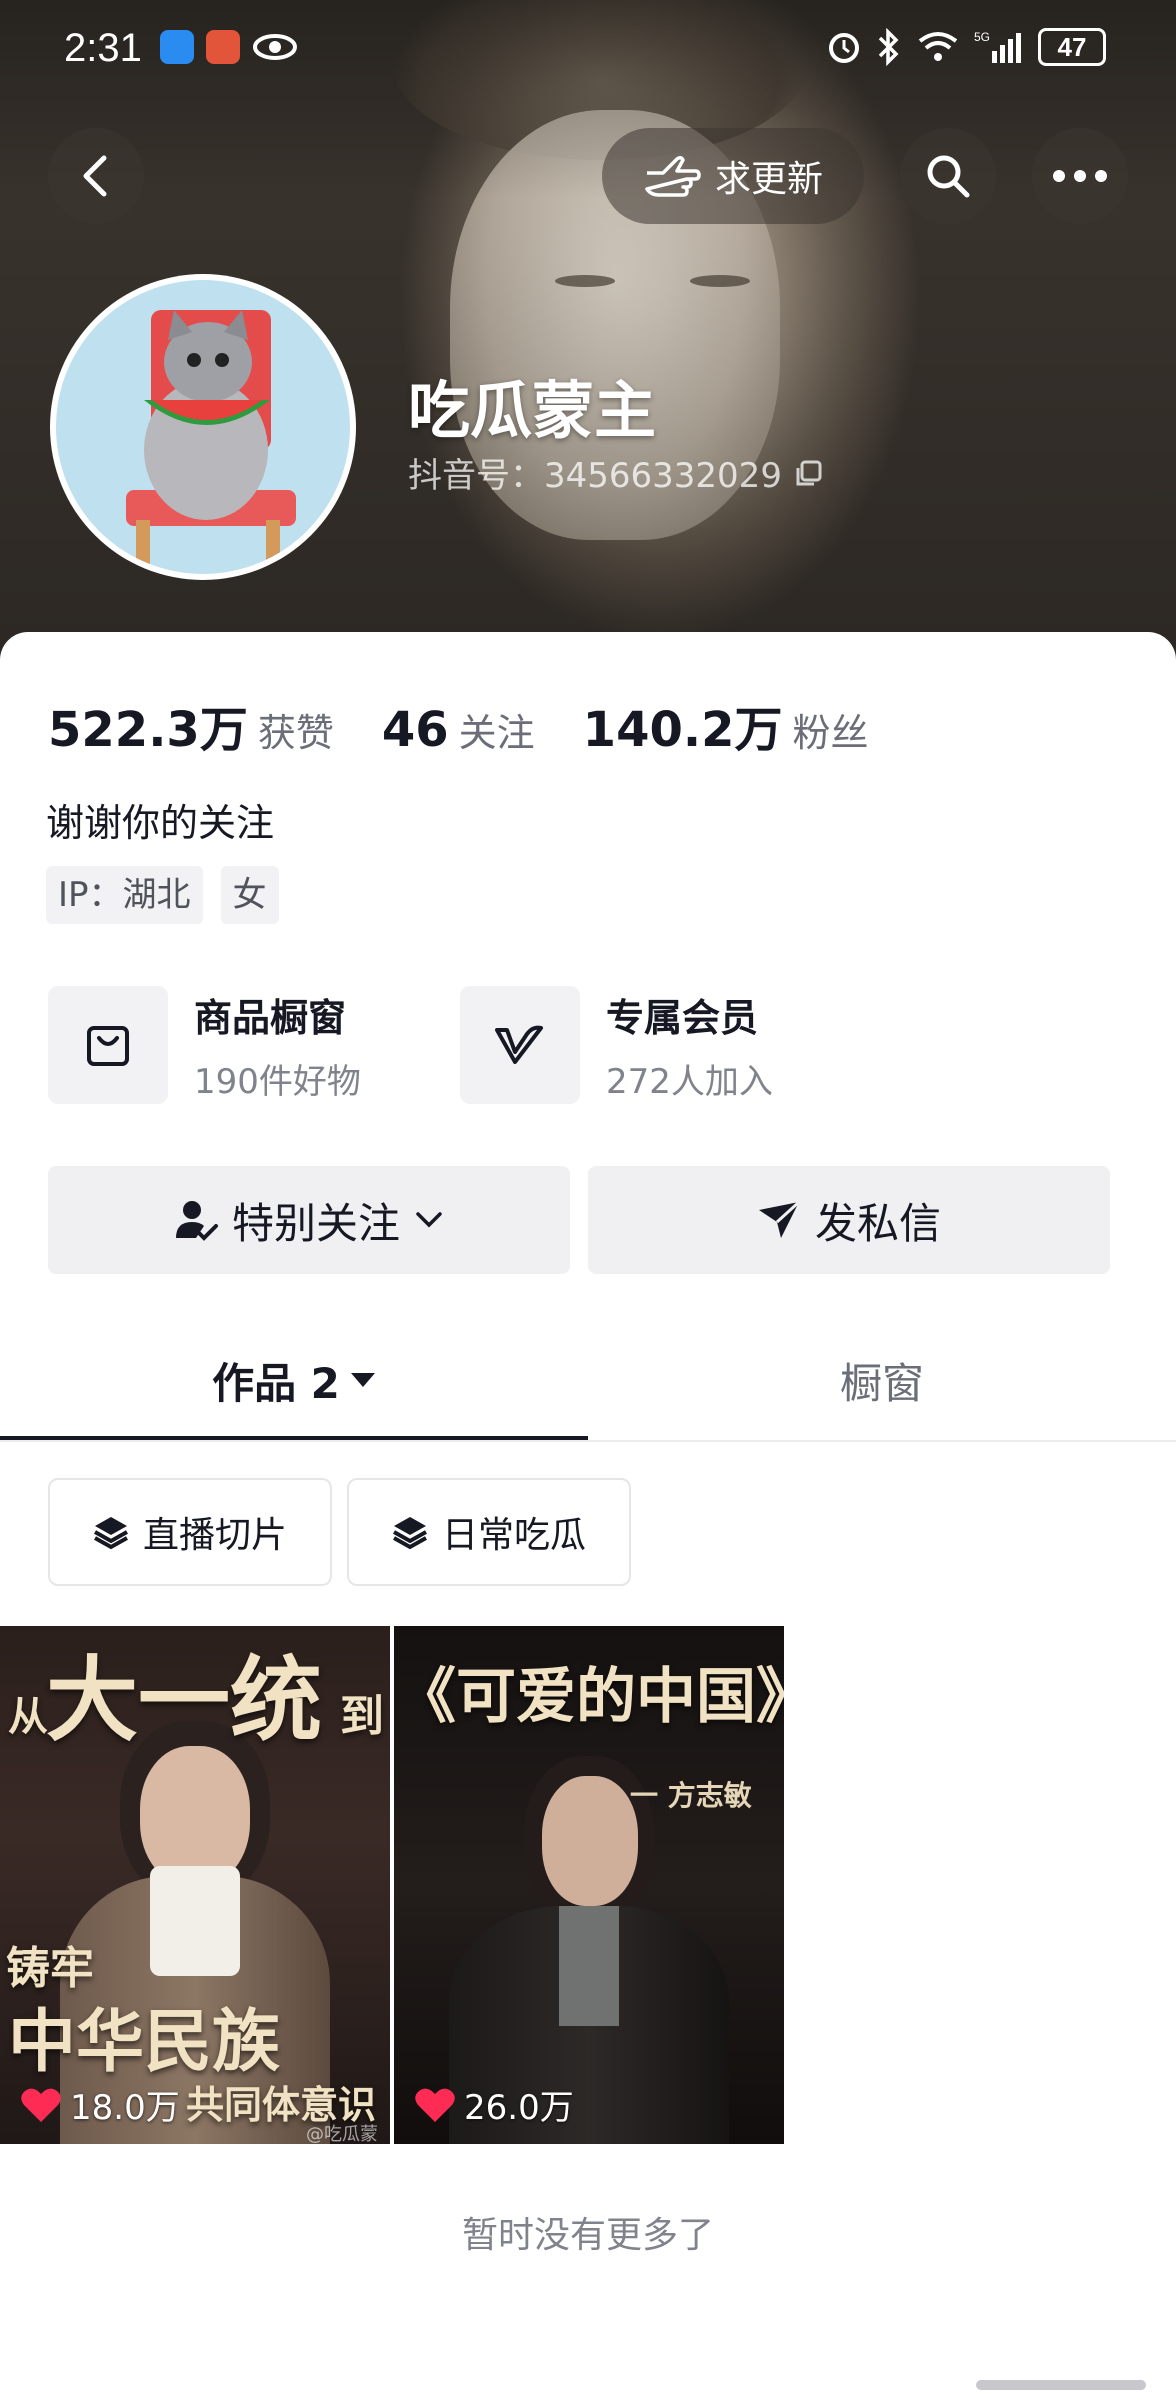 Image resolution: width=1176 pixels, height=2400 pixels. Describe the element at coordinates (276, 1383) in the screenshot. I see `tab-works-label: 作品 2` at that location.